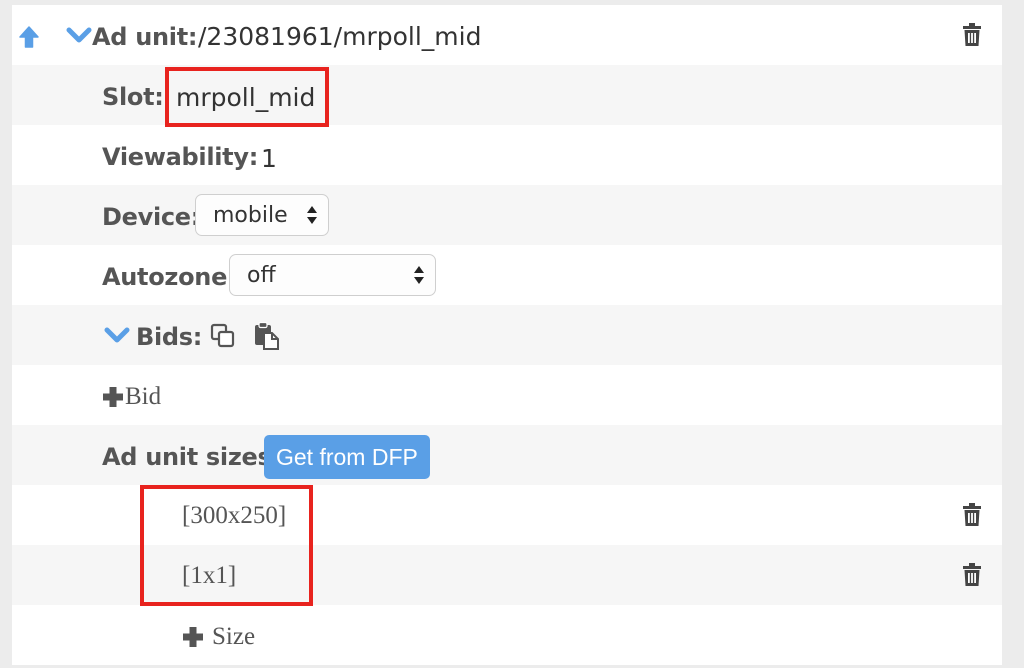 The width and height of the screenshot is (1024, 668). What do you see at coordinates (143, 396) in the screenshot?
I see `add-bid-label: Bid` at bounding box center [143, 396].